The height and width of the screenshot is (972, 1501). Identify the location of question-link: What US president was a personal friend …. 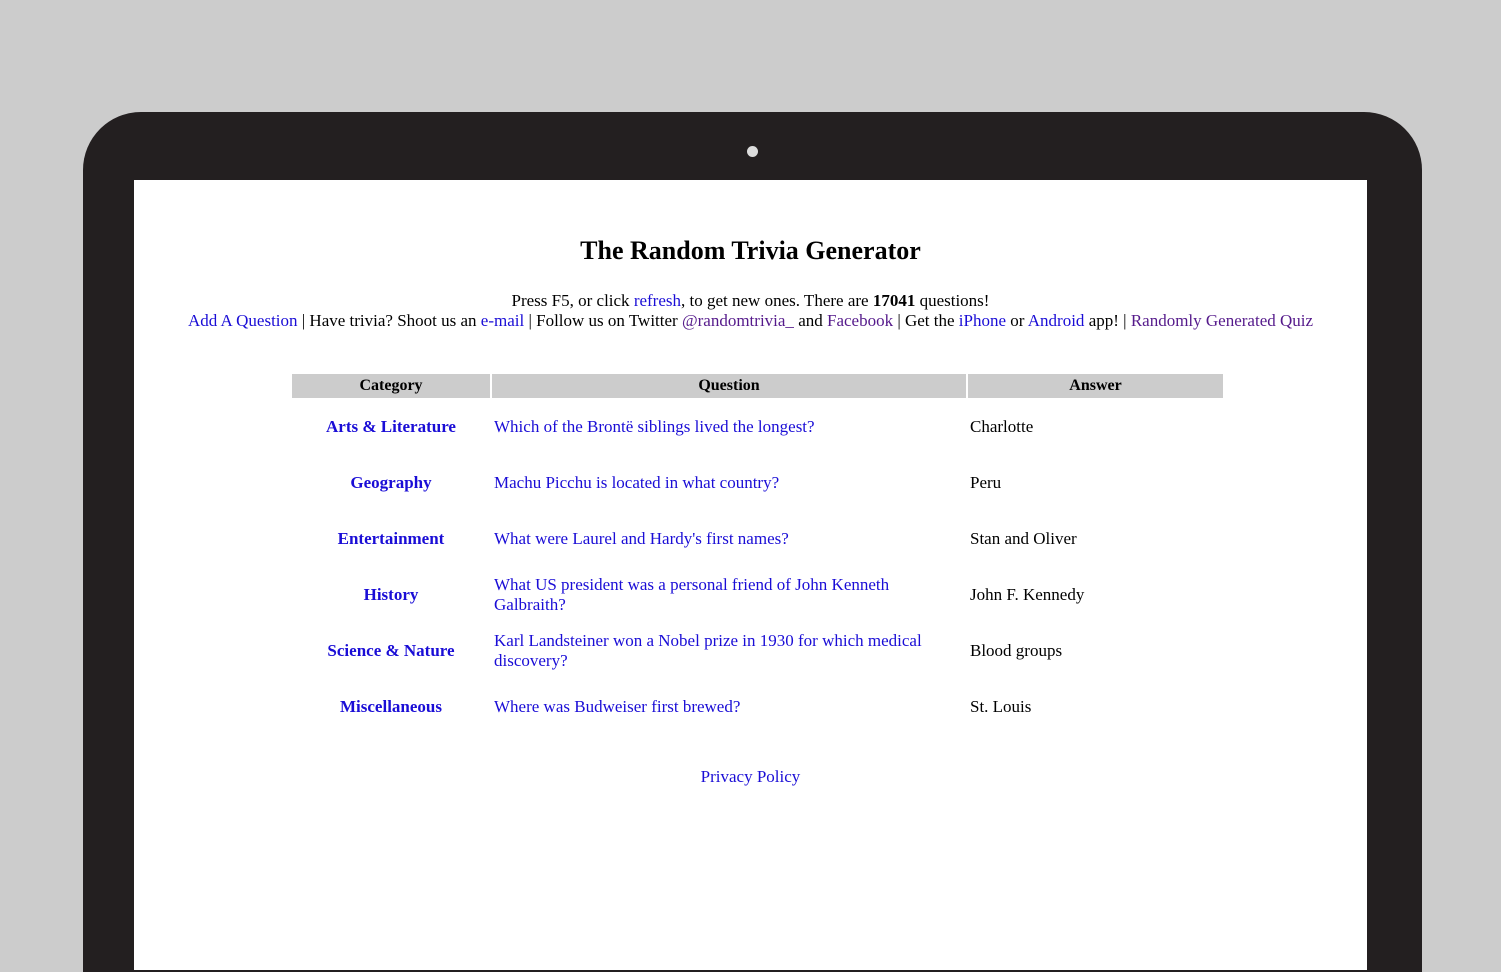
(691, 594).